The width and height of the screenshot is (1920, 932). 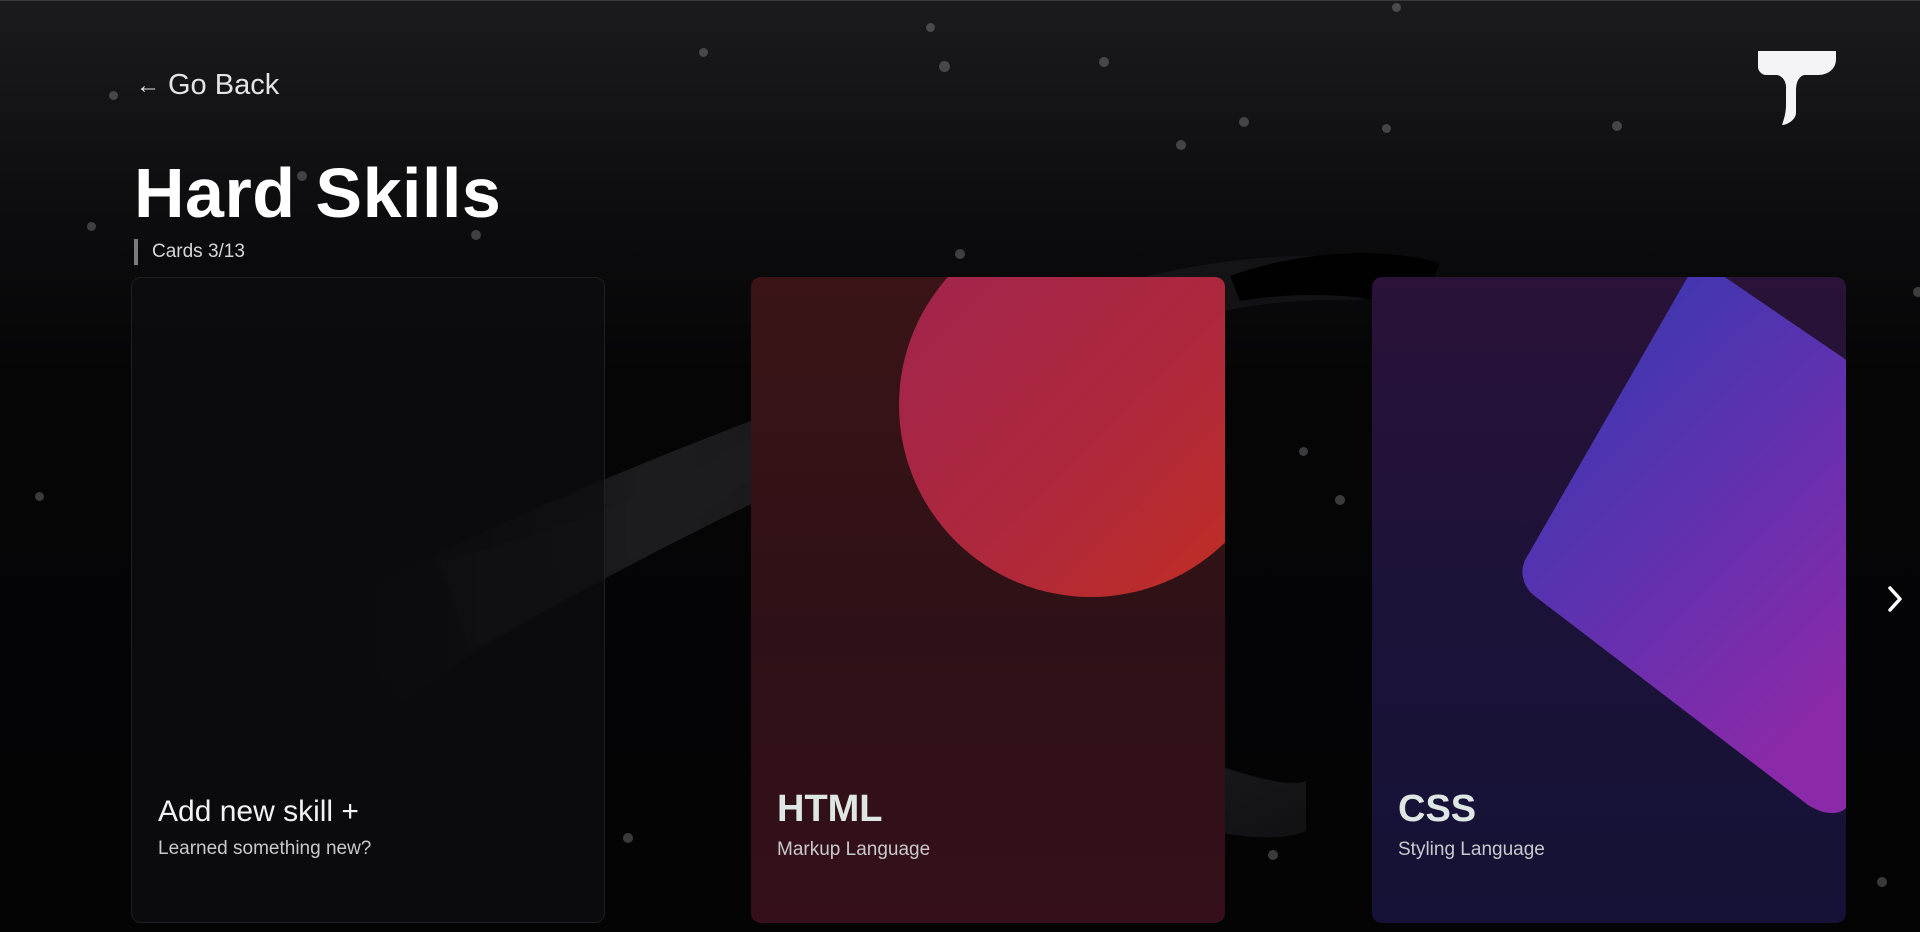 I want to click on card-subtitle: Learned something new?, so click(x=265, y=848).